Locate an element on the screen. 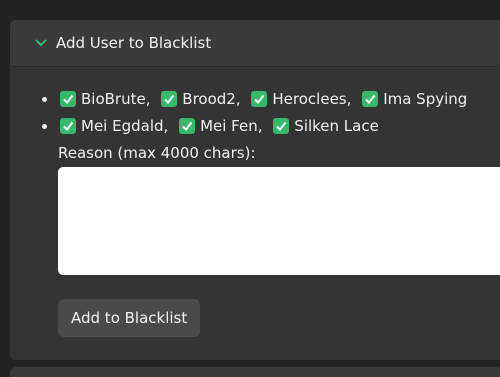  user-name: BioBrute is located at coordinates (113, 99).